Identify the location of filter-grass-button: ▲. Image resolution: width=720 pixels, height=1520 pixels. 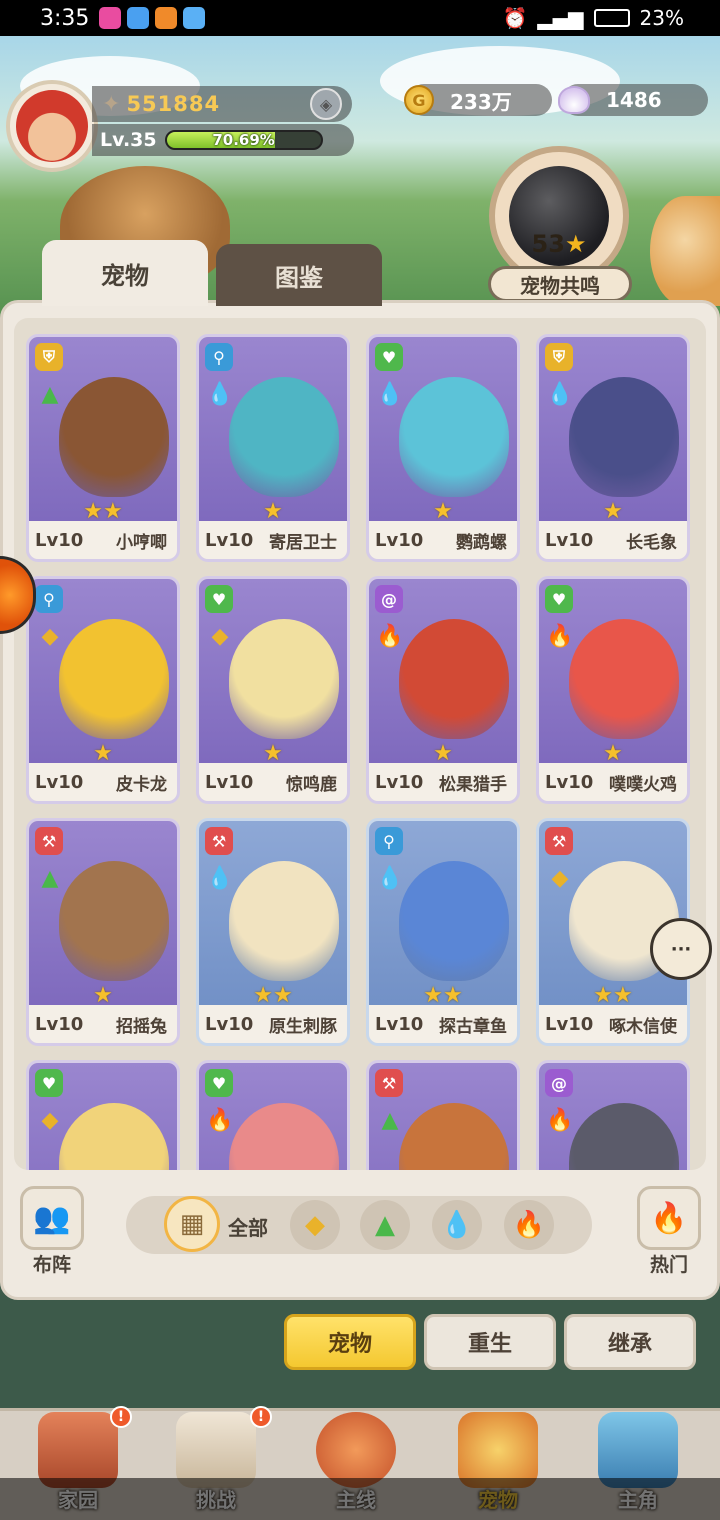
(385, 1225).